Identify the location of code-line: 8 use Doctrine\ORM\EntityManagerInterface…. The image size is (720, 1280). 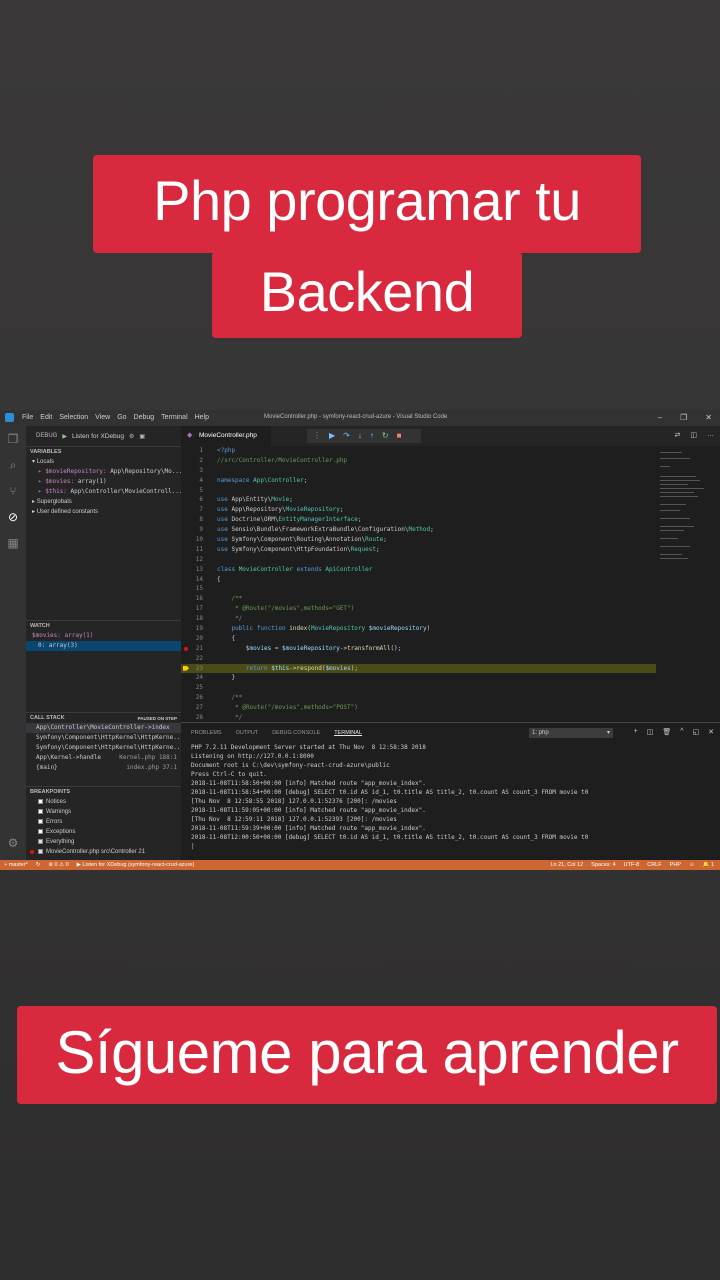
(418, 520).